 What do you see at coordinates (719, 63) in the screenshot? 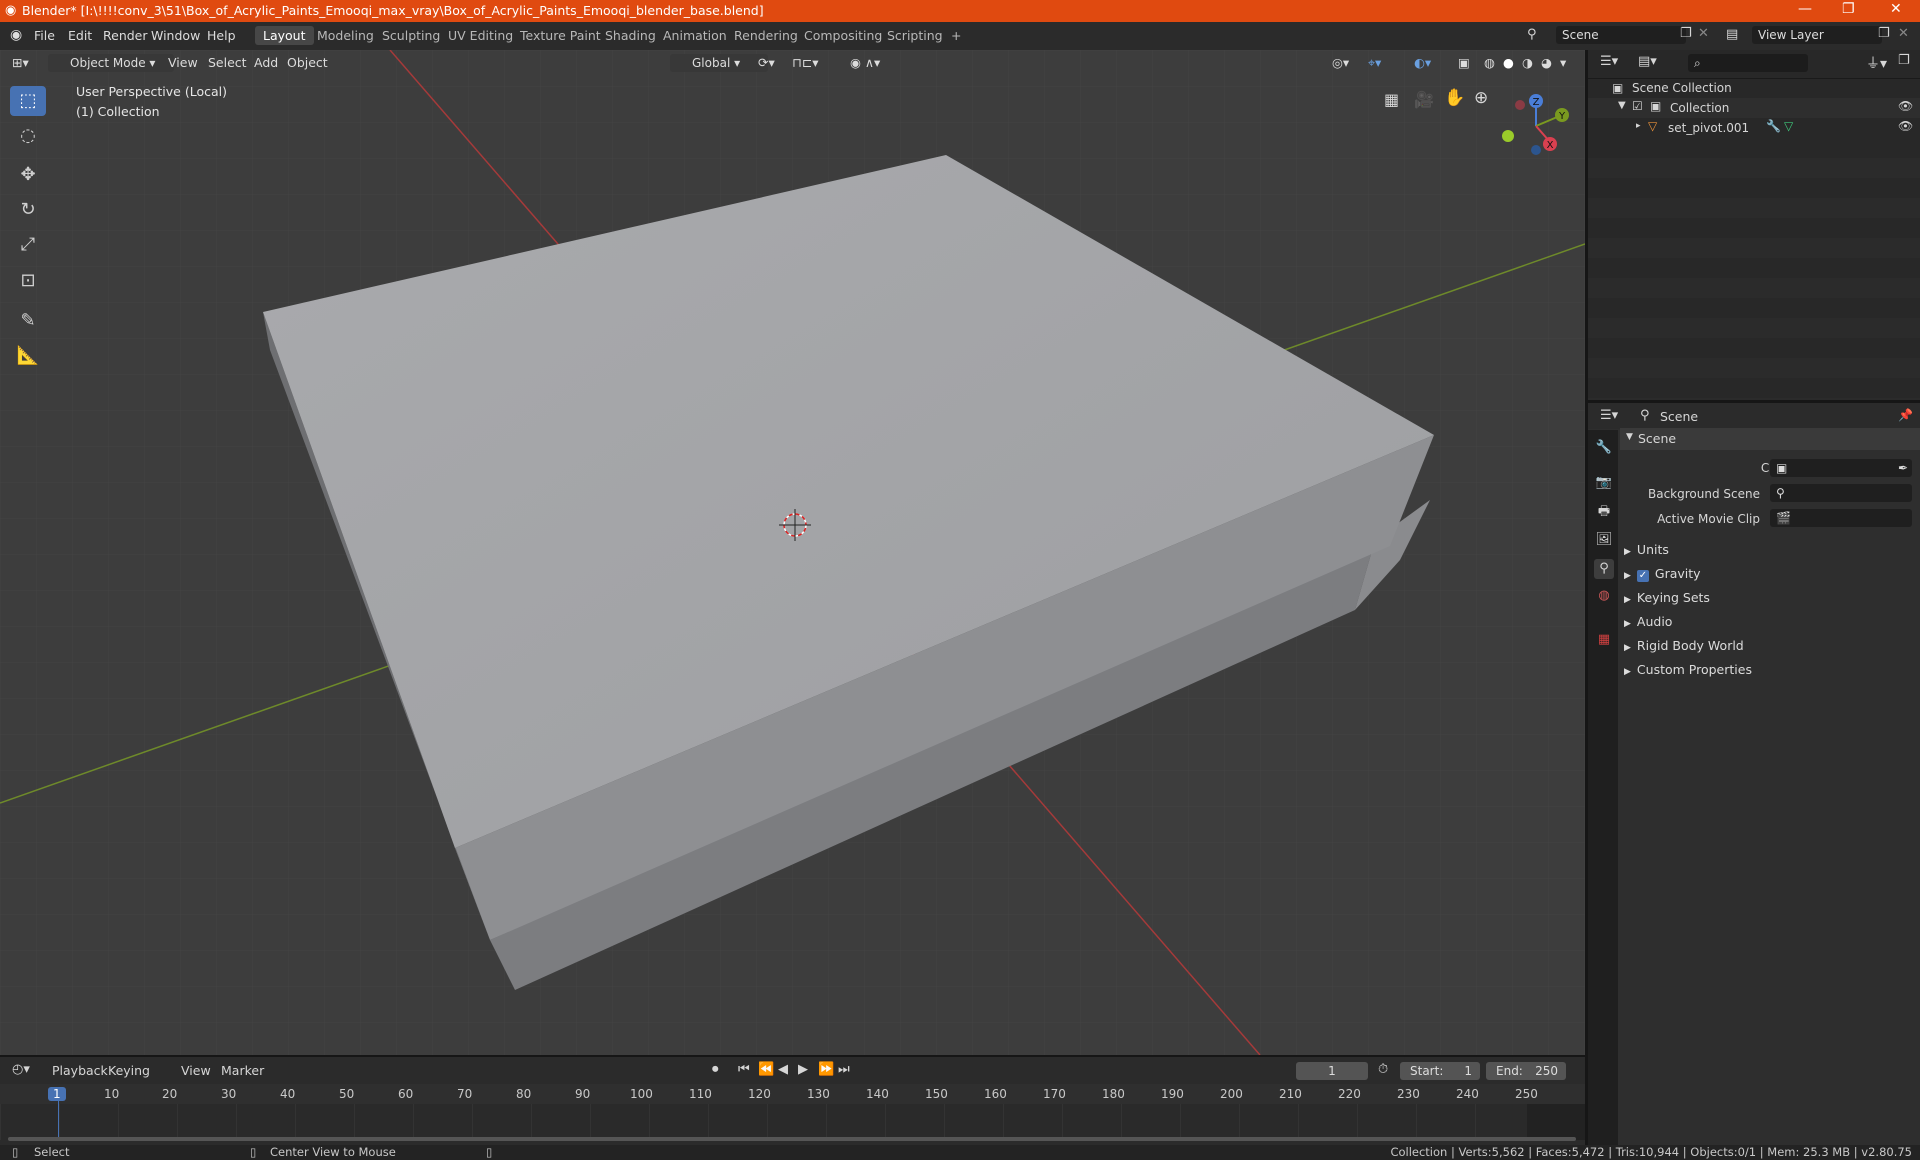
I see `orientation-dropdown: Global ▾` at bounding box center [719, 63].